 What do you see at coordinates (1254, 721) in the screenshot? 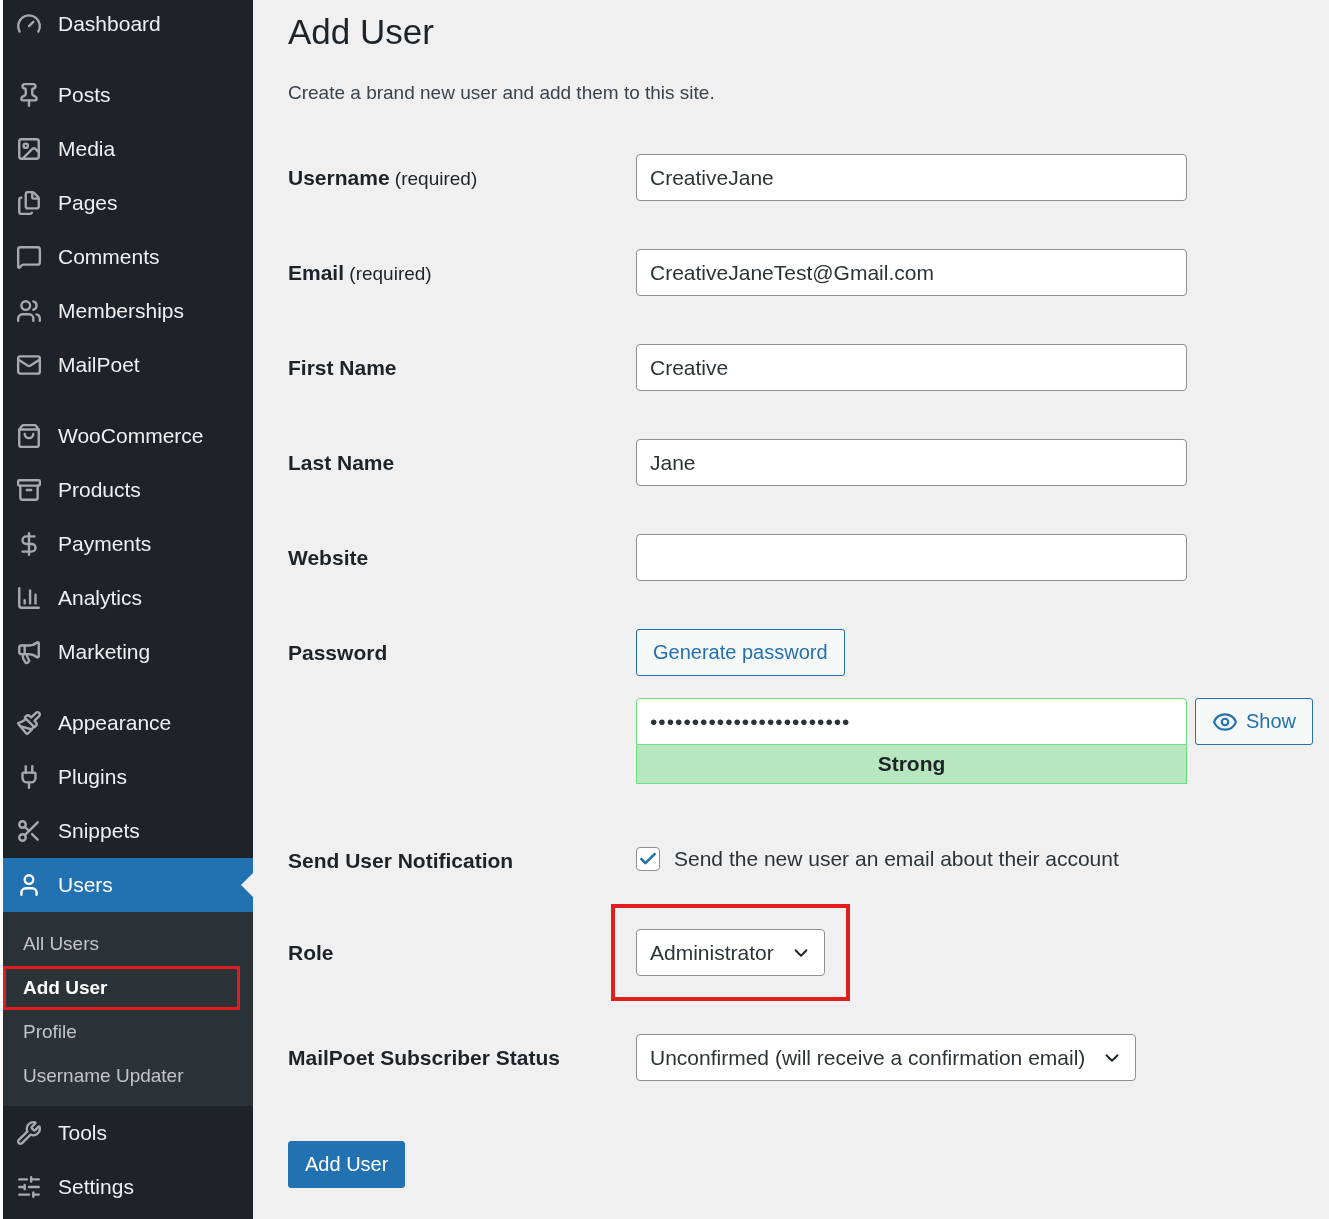
I see `show-password-button: Show` at bounding box center [1254, 721].